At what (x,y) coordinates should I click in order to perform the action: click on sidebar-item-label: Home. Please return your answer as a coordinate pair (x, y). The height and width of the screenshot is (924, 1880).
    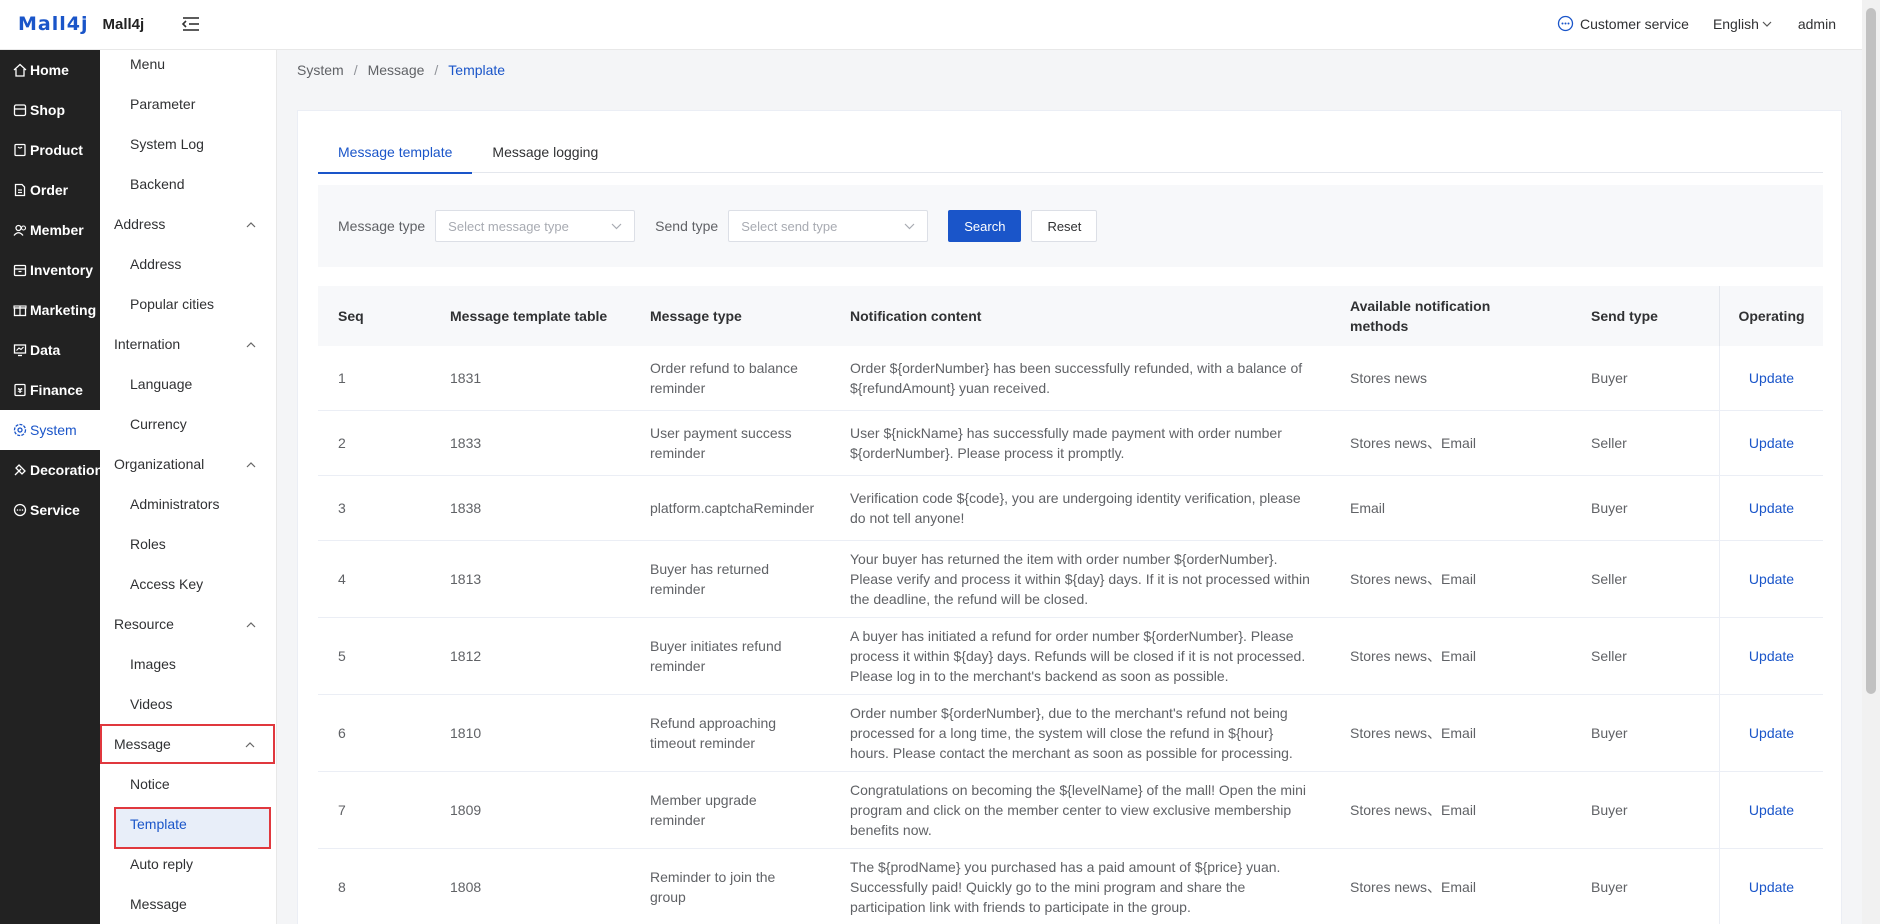
    Looking at the image, I should click on (49, 70).